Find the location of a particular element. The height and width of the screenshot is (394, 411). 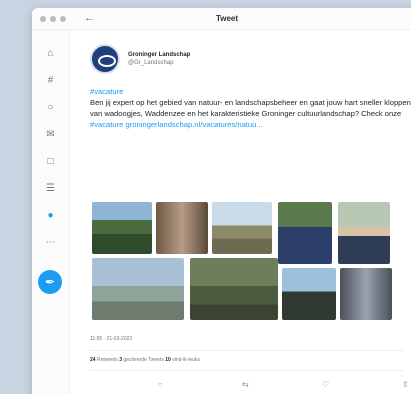

bookmark-icon: □ is located at coordinates (50, 162).